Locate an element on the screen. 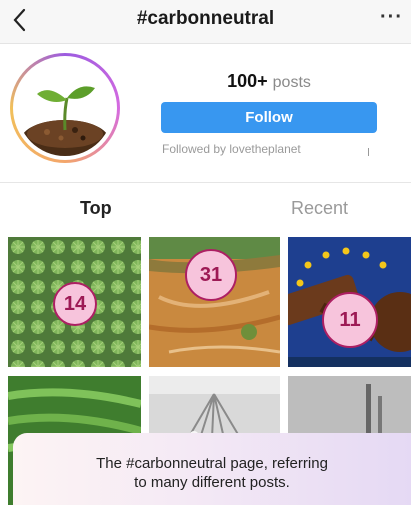 The height and width of the screenshot is (505, 411). post-count-badge: 11 is located at coordinates (350, 320).